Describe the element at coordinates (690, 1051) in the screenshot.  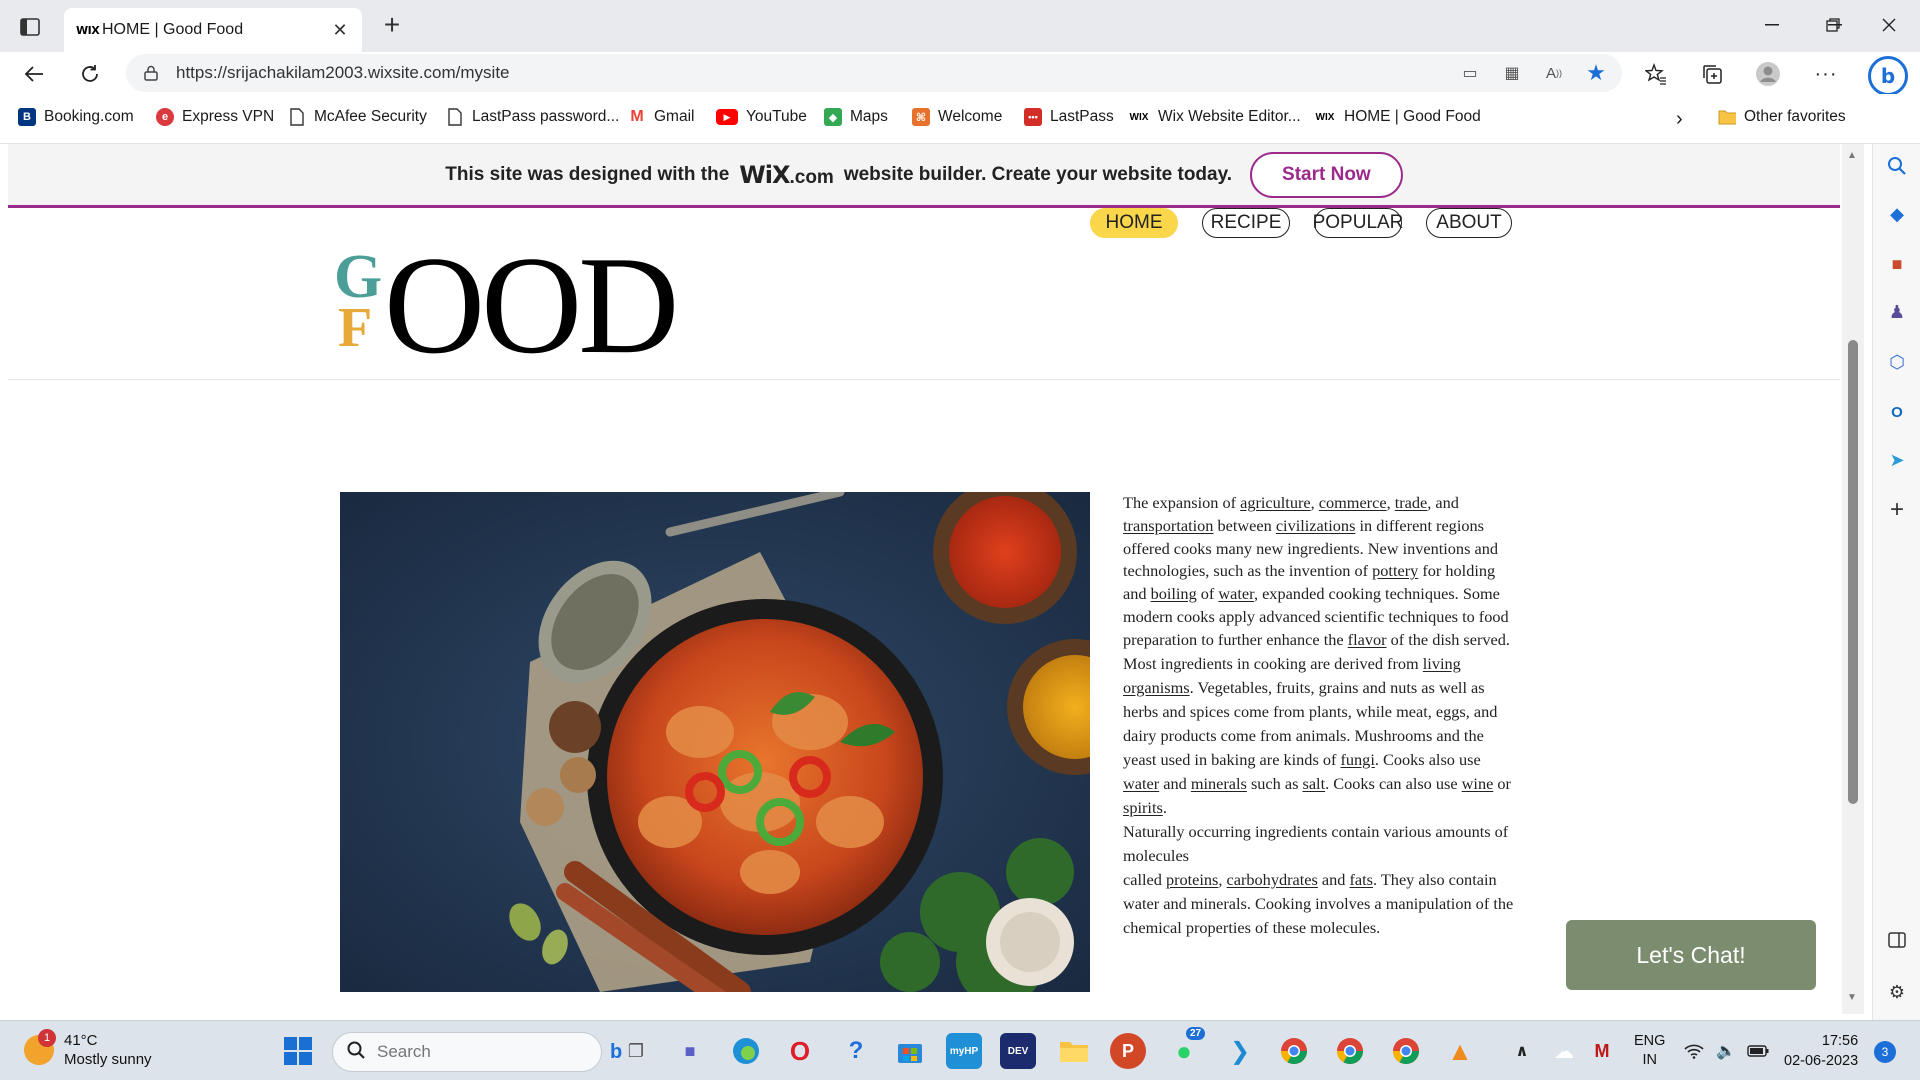
I see `teams-chat-icon: ■` at that location.